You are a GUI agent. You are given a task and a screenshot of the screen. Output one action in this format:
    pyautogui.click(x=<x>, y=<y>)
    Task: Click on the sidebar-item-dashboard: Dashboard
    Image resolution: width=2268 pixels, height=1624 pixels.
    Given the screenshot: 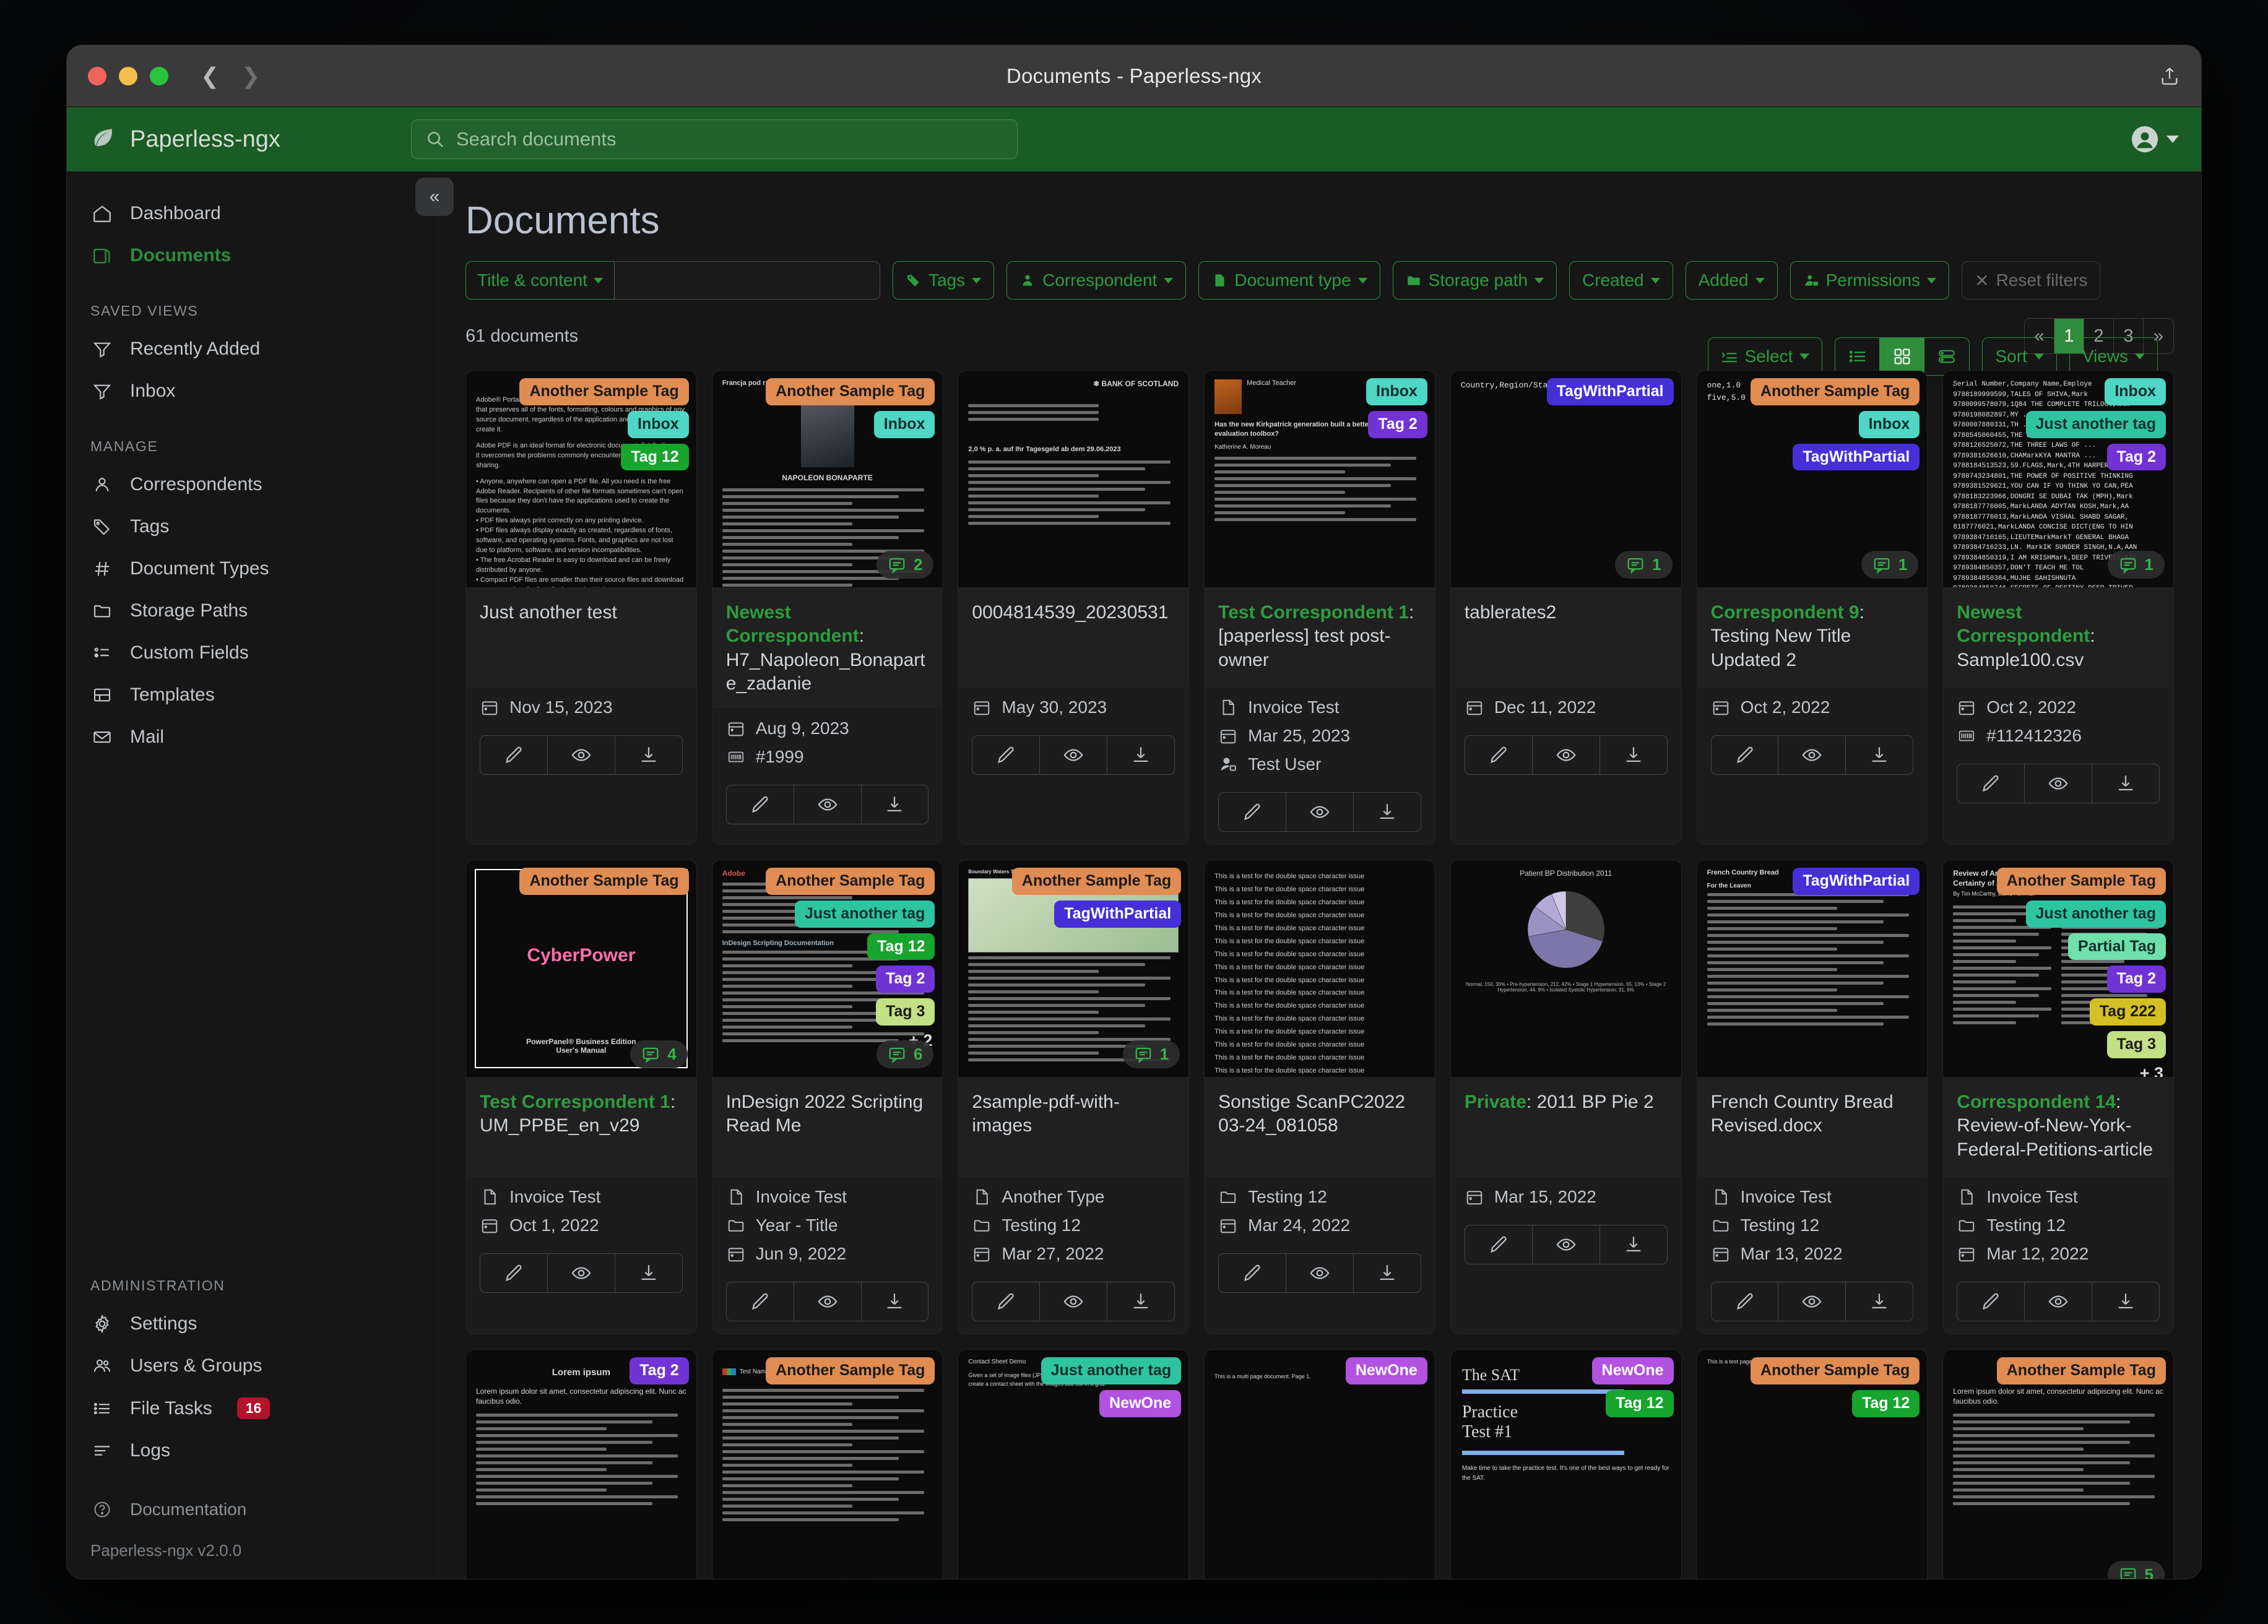 What is the action you would take?
    pyautogui.click(x=252, y=213)
    